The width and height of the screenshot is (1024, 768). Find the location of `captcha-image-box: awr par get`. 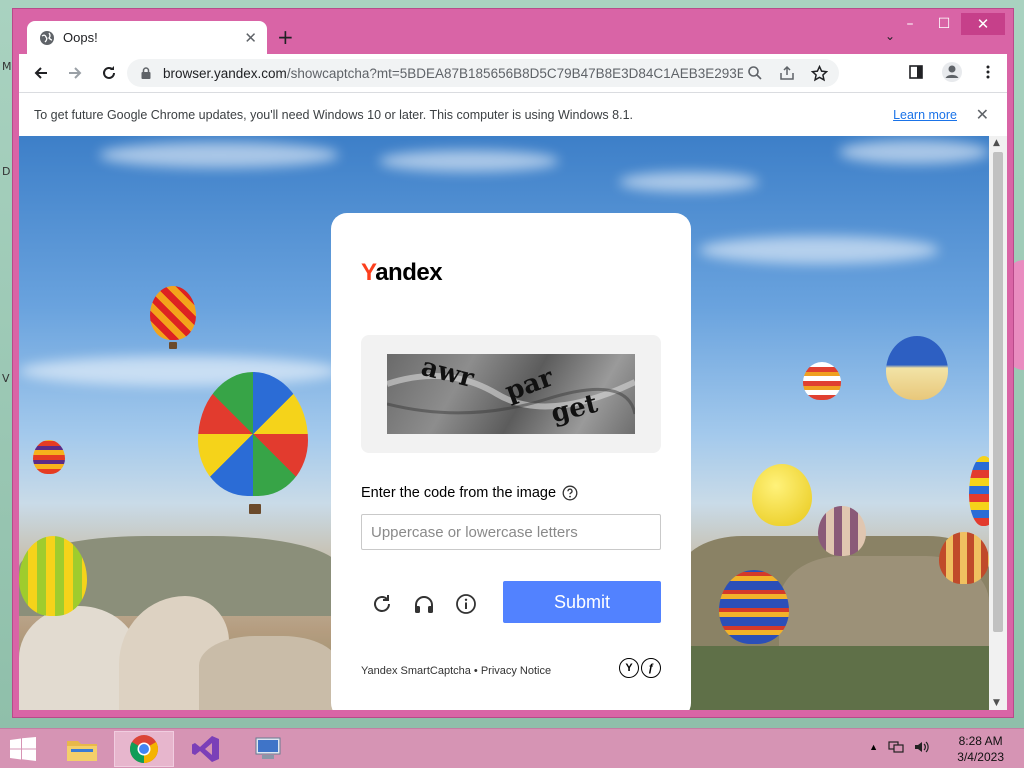

captcha-image-box: awr par get is located at coordinates (511, 394).